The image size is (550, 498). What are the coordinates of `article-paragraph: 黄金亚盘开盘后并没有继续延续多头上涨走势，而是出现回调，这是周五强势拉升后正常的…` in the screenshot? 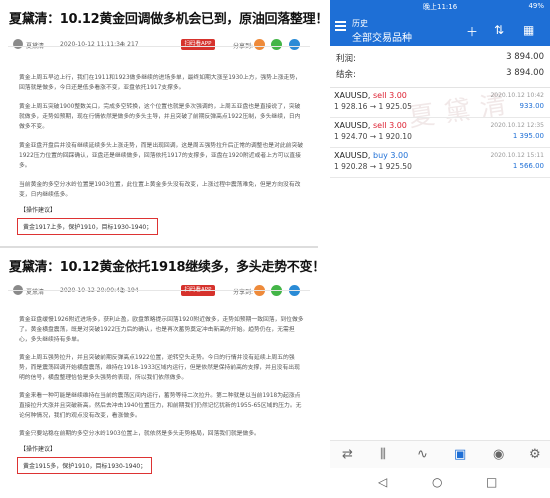 It's located at (161, 156).